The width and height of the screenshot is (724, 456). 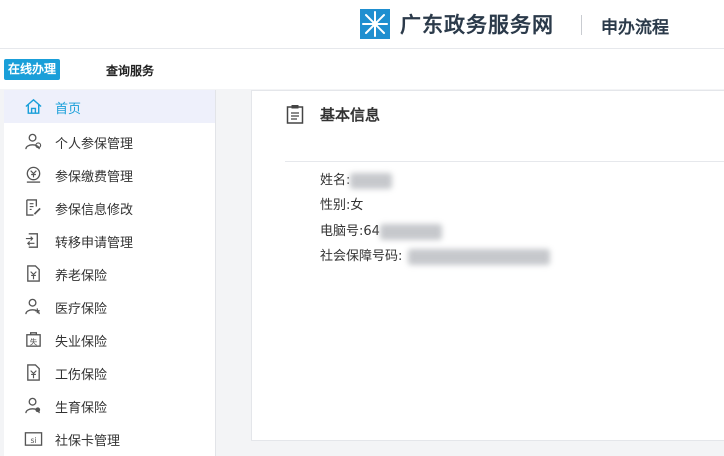 I want to click on sidebar-item-personal-insurance: 个人参保管理, so click(x=109, y=141).